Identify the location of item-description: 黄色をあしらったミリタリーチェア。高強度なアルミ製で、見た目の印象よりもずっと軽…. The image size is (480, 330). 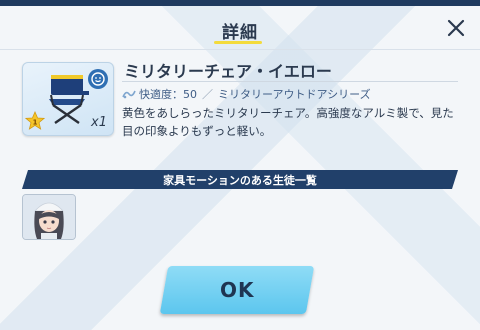
(288, 122).